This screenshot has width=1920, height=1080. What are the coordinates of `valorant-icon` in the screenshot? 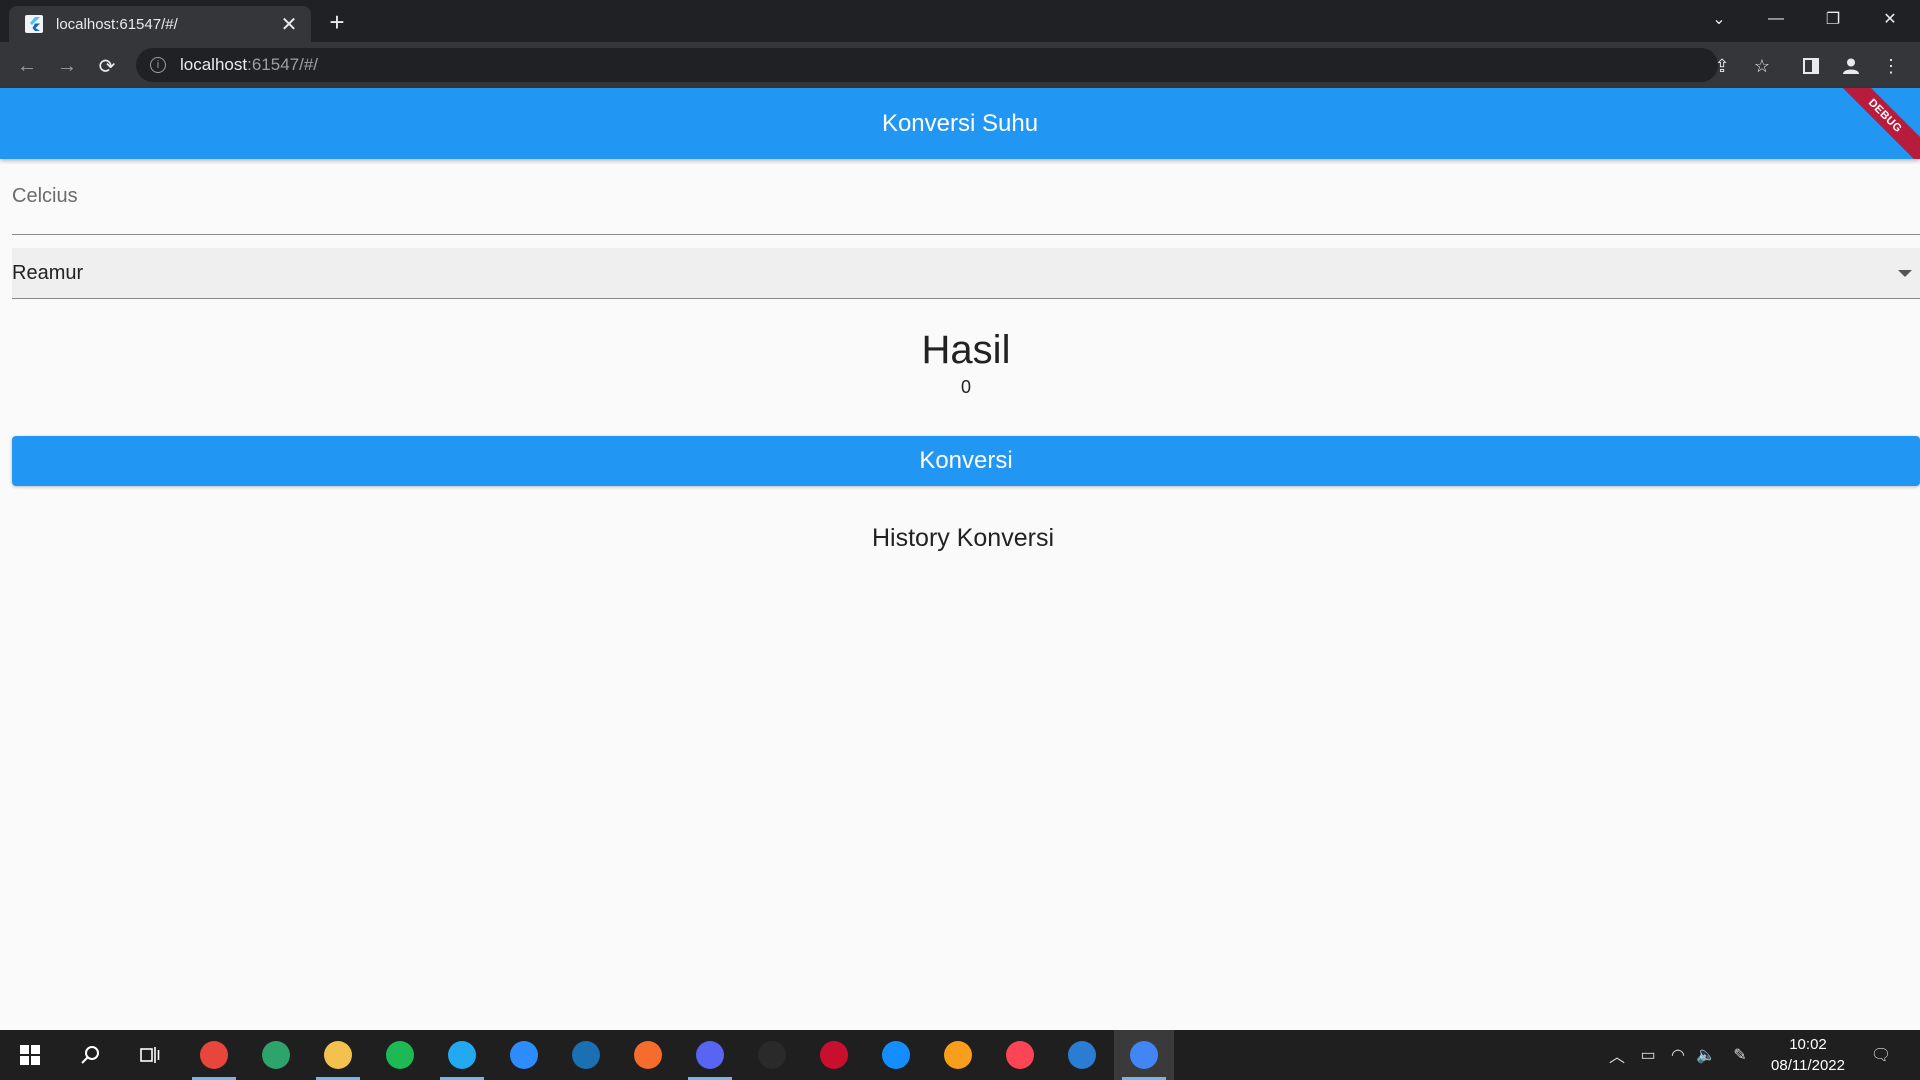 It's located at (1020, 1055).